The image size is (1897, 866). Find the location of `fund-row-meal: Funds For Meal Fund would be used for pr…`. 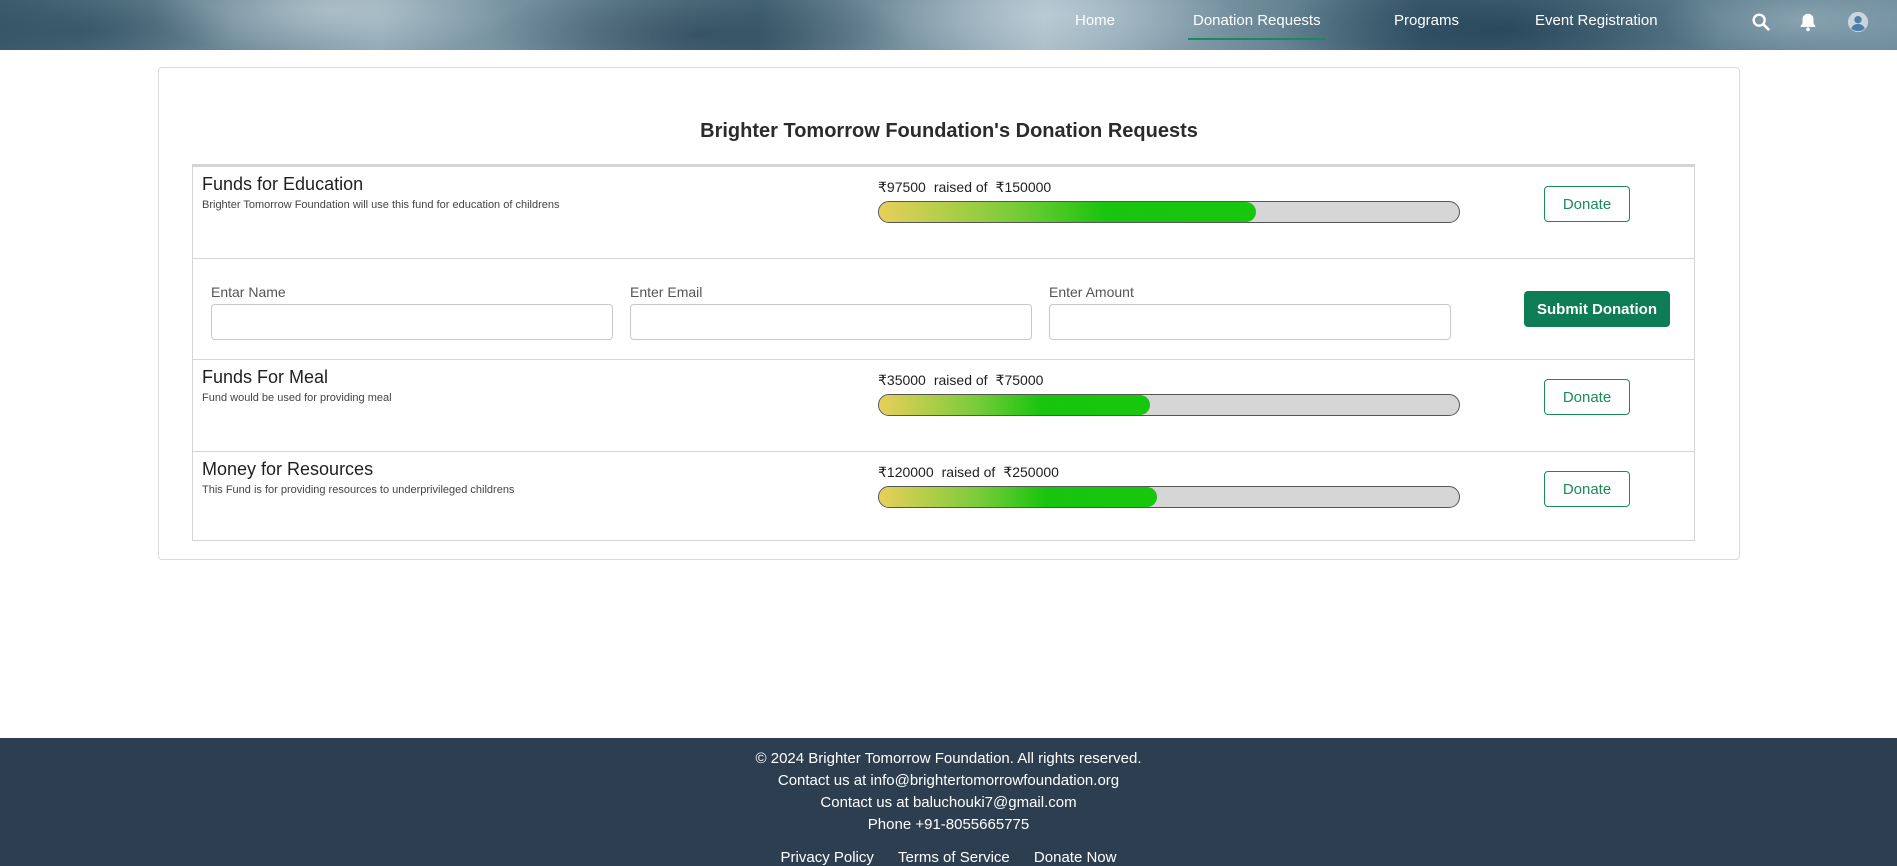

fund-row-meal: Funds For Meal Fund would be used for pr… is located at coordinates (943, 405).